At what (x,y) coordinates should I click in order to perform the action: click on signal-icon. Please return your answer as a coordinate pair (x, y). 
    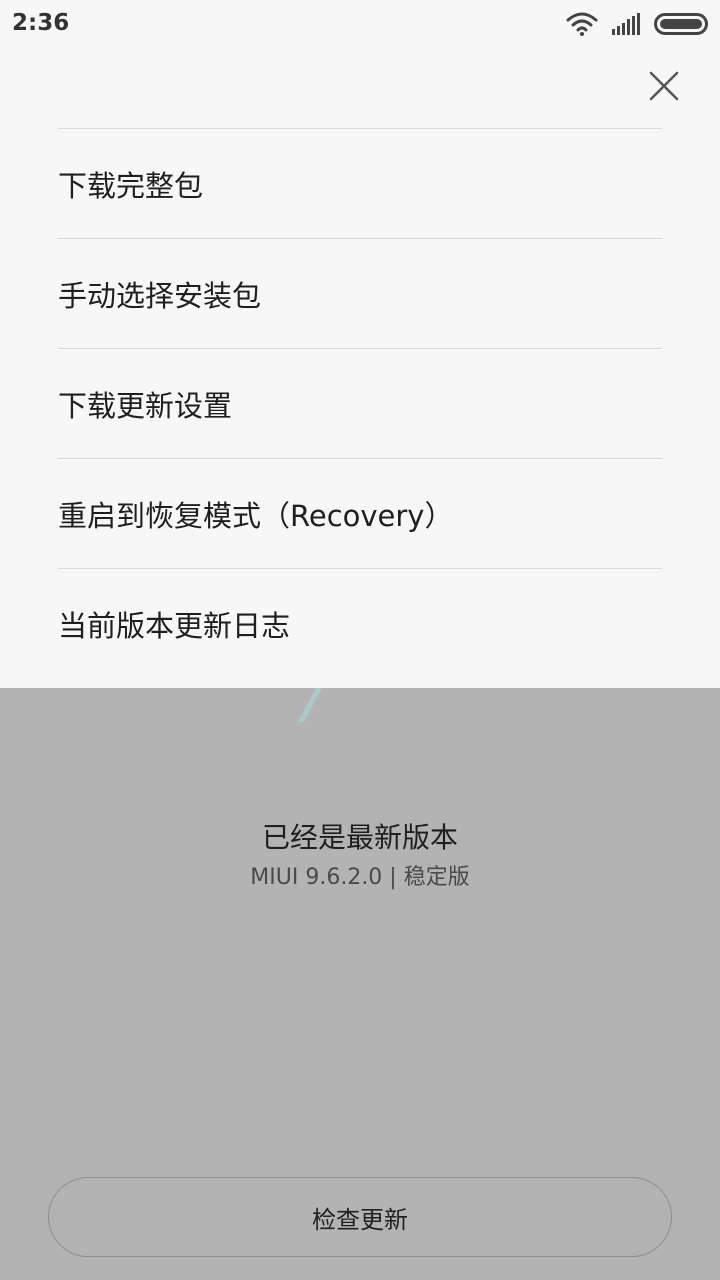
    Looking at the image, I should click on (626, 24).